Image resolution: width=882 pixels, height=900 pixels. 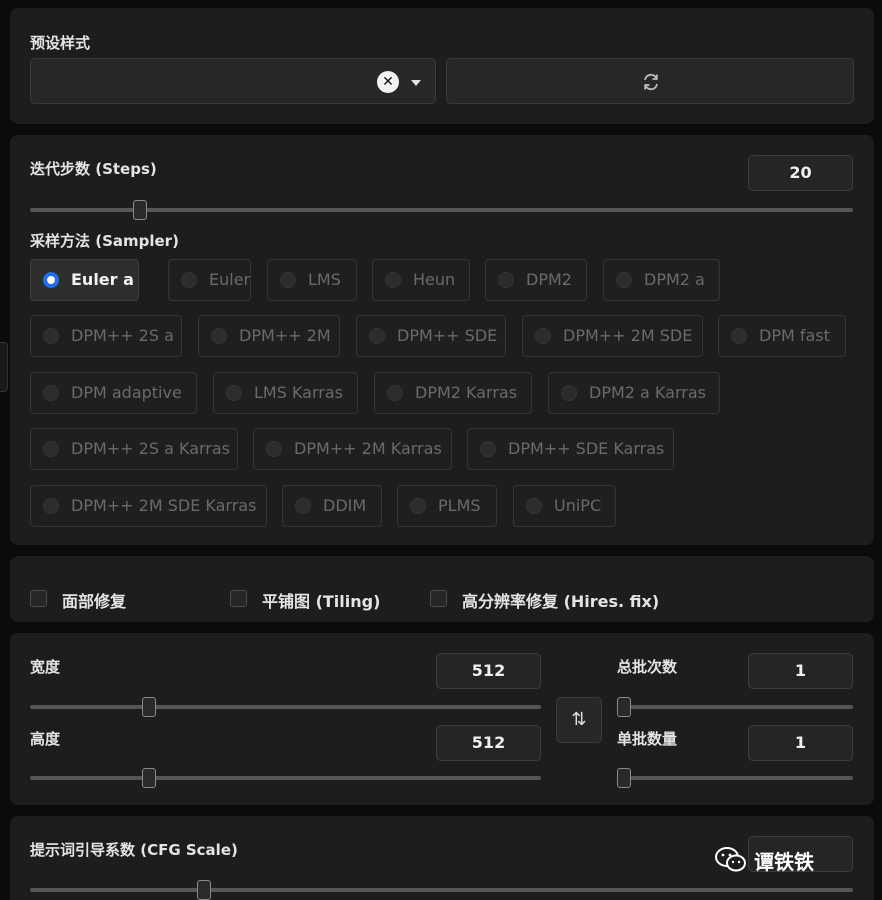 What do you see at coordinates (730, 859) in the screenshot?
I see `wechat-icon` at bounding box center [730, 859].